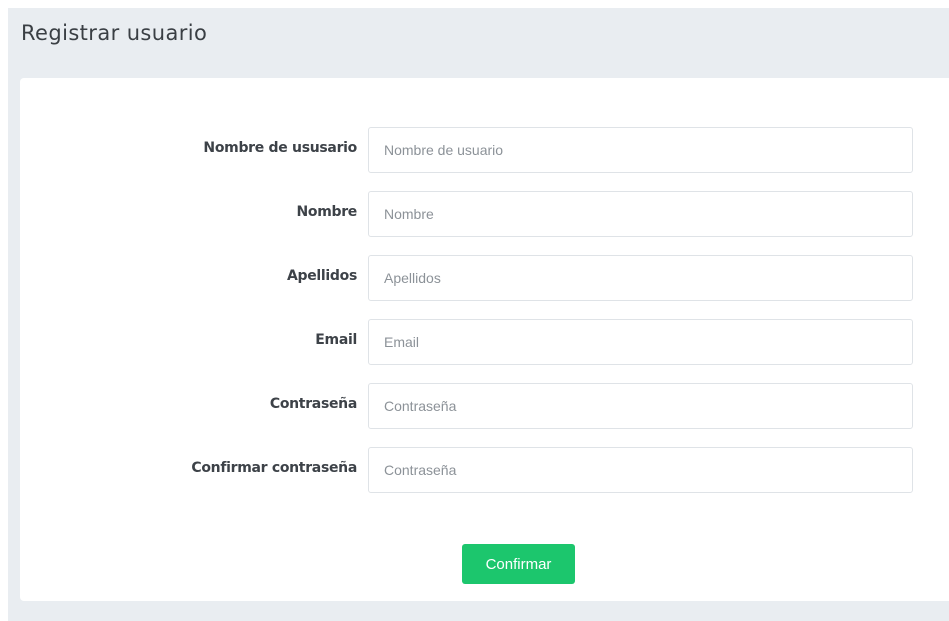  I want to click on last-name-input, so click(640, 278).